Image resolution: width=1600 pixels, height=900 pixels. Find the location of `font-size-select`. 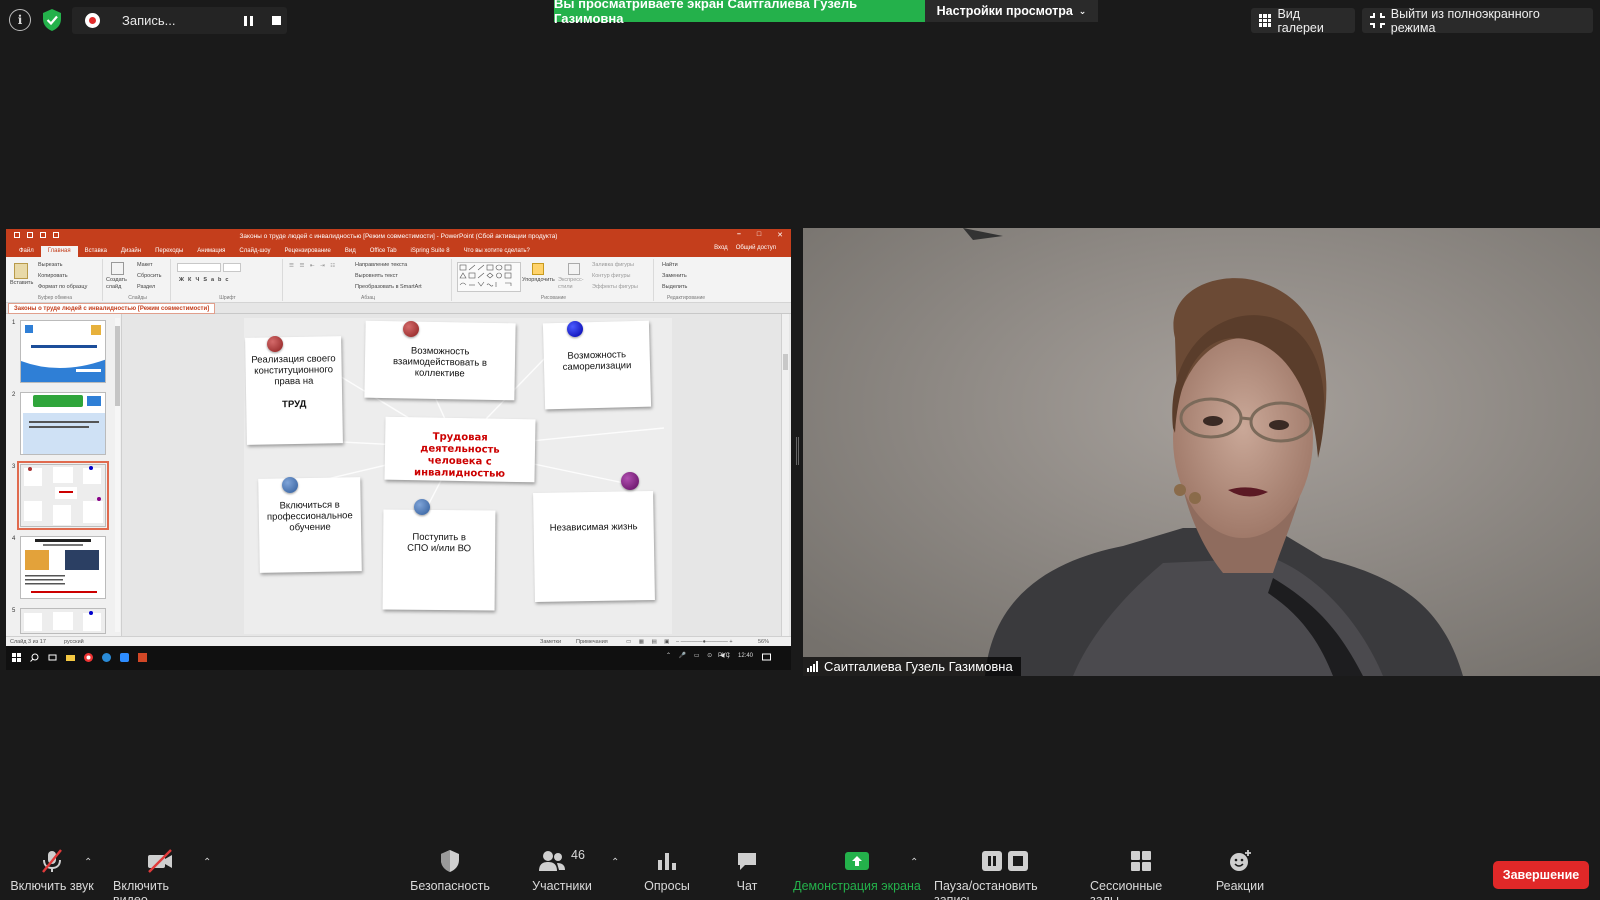

font-size-select is located at coordinates (232, 267).